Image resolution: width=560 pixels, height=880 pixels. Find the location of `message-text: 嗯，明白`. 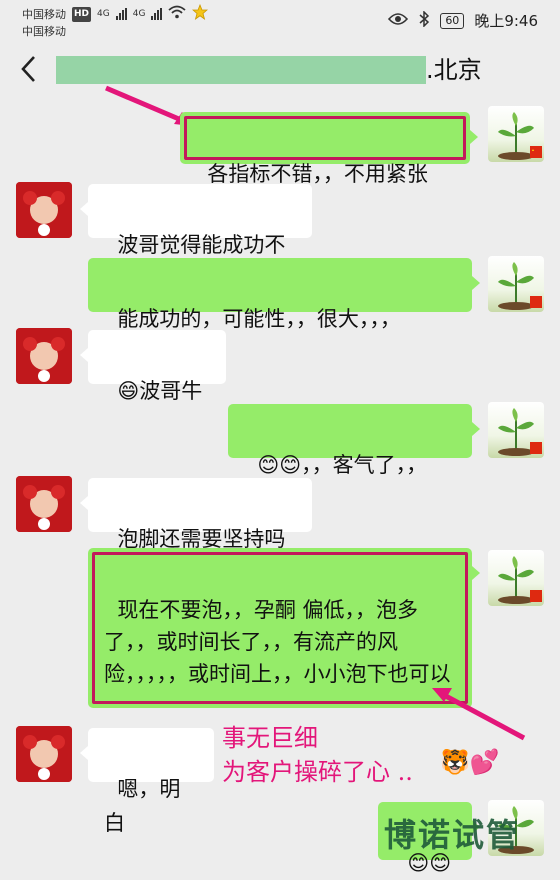

message-text: 嗯，明白 is located at coordinates (142, 806).